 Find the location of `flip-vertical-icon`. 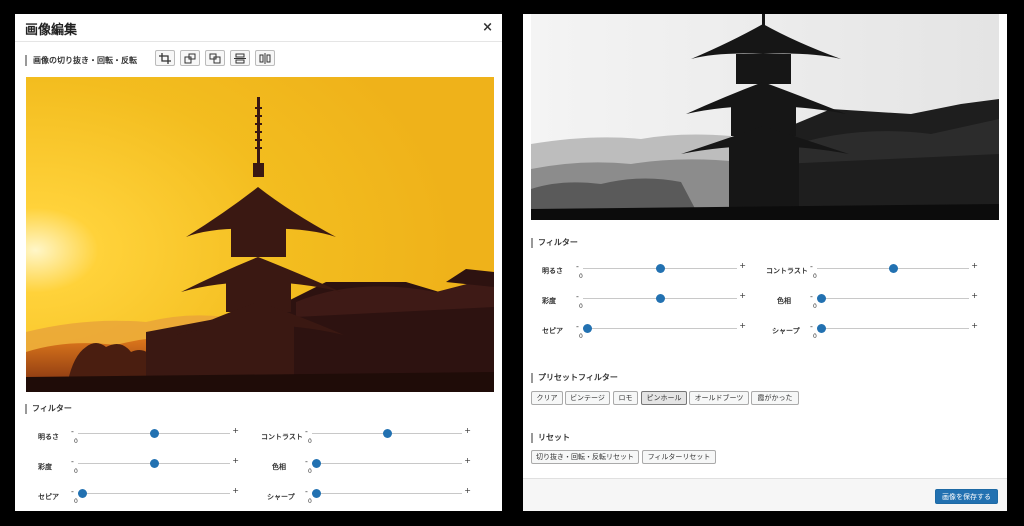

flip-vertical-icon is located at coordinates (240, 58).